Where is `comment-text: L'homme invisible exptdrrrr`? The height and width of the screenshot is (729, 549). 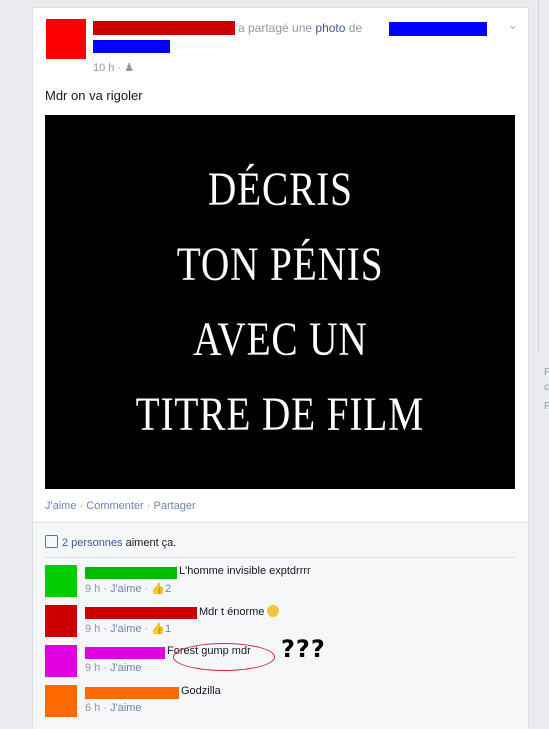 comment-text: L'homme invisible exptdrrrr is located at coordinates (245, 571).